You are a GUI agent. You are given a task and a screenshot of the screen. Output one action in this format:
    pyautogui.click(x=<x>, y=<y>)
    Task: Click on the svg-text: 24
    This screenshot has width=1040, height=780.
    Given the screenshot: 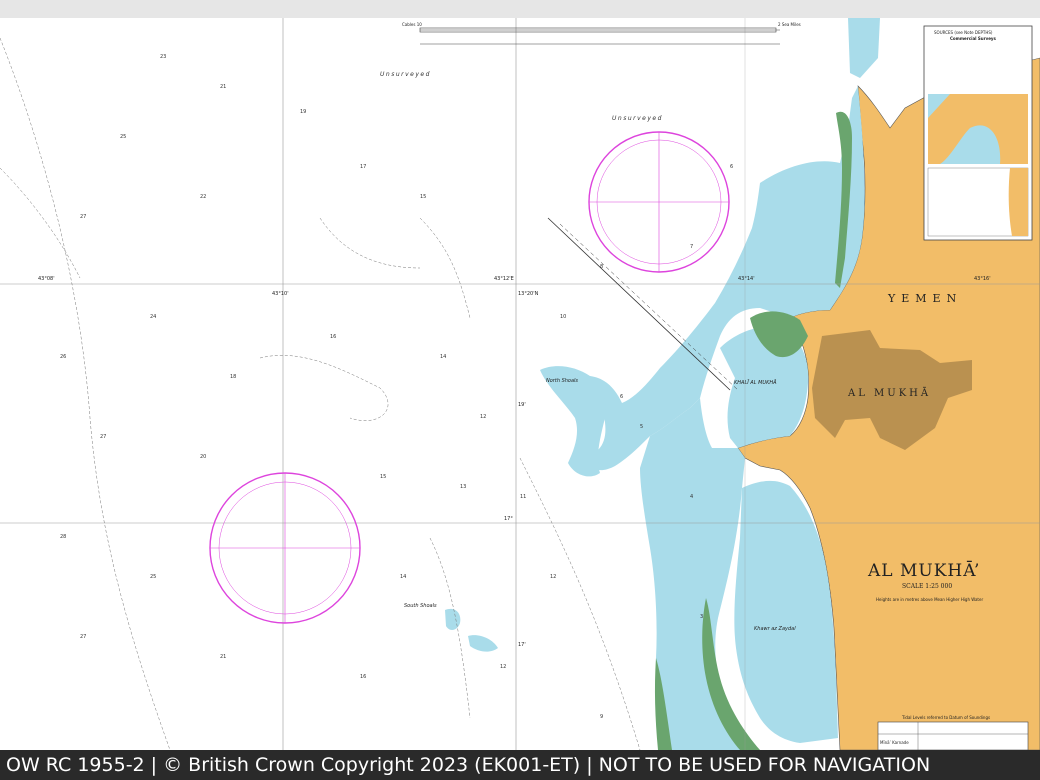 What is the action you would take?
    pyautogui.click(x=153, y=317)
    